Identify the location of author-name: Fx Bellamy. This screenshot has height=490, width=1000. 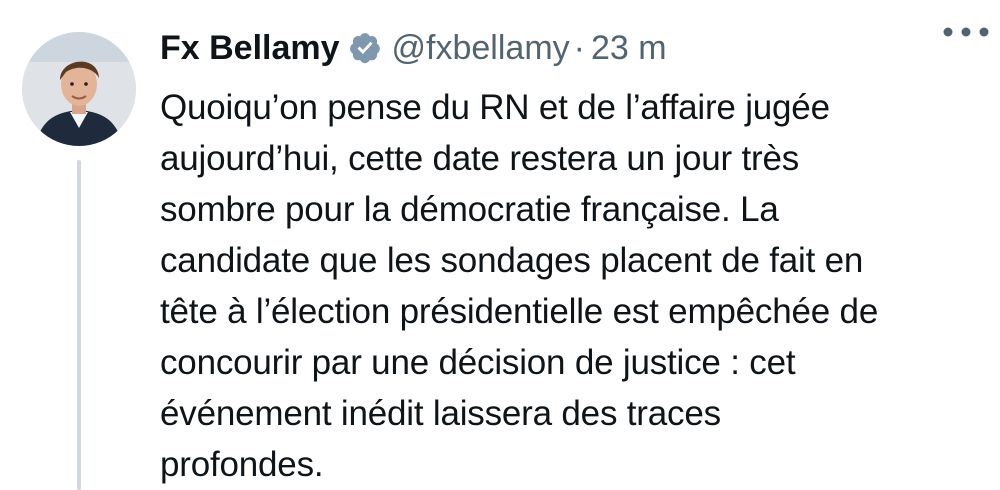
(250, 48).